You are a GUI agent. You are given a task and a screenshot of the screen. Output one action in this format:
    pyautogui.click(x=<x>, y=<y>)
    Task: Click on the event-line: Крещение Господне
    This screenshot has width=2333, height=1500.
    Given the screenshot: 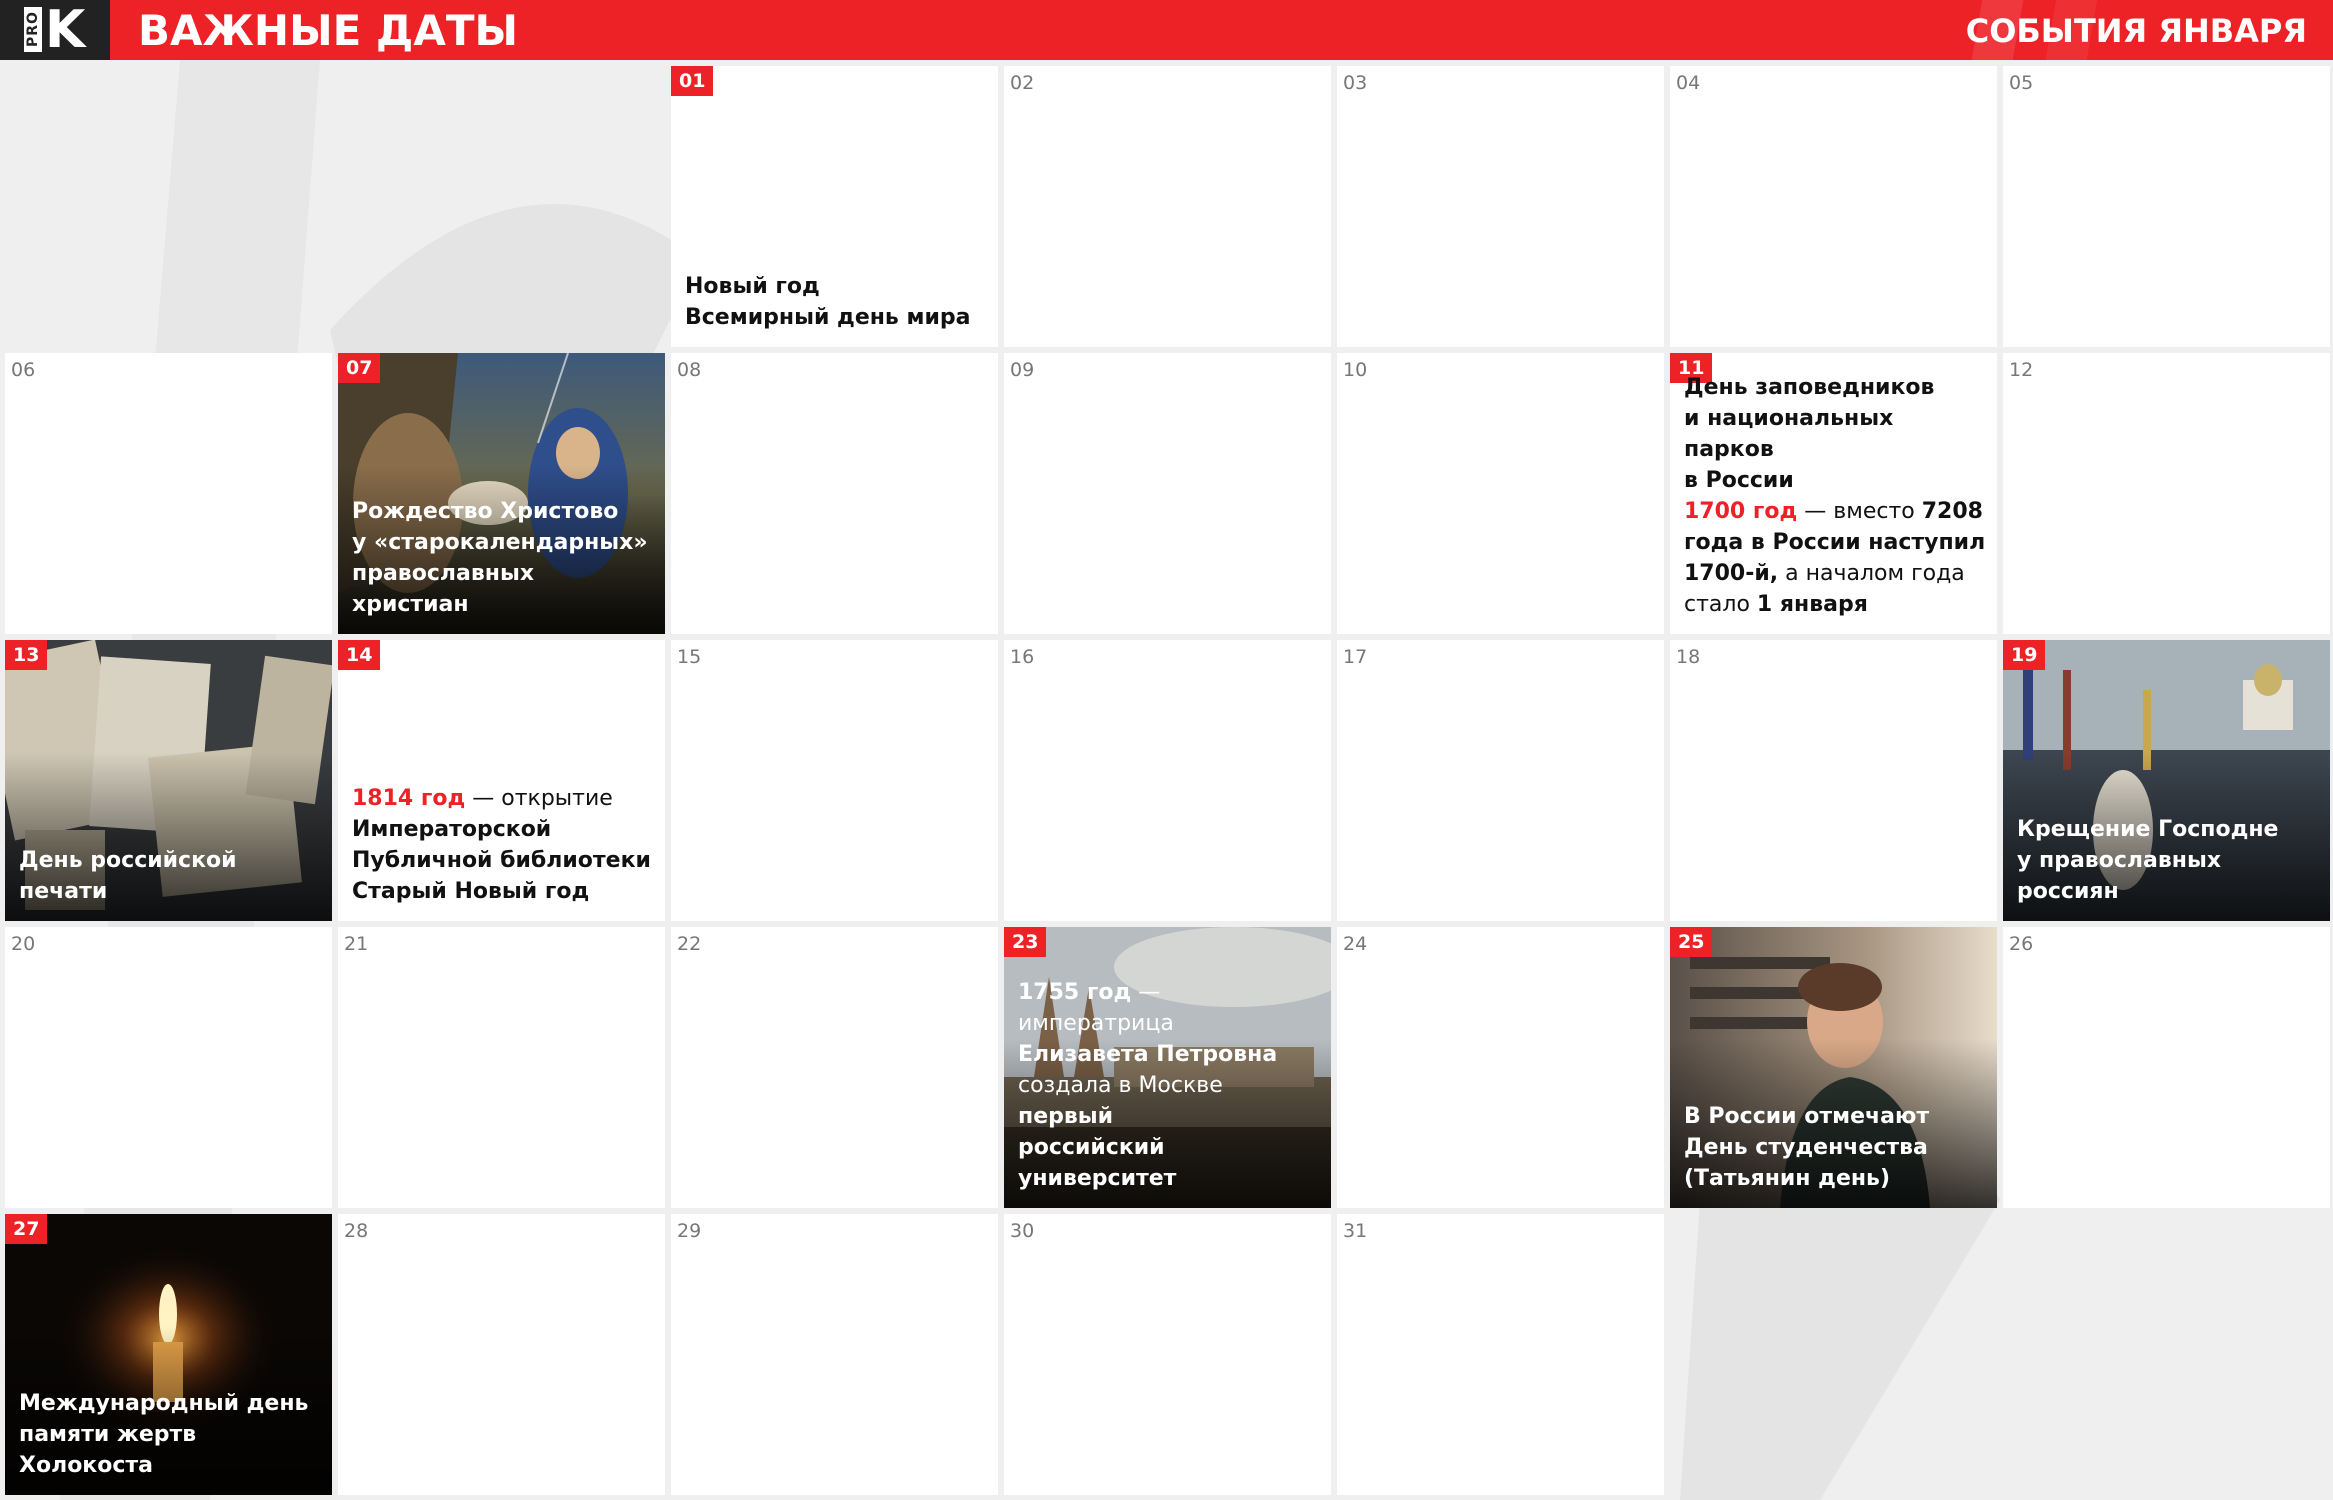 What is the action you would take?
    pyautogui.click(x=2148, y=829)
    